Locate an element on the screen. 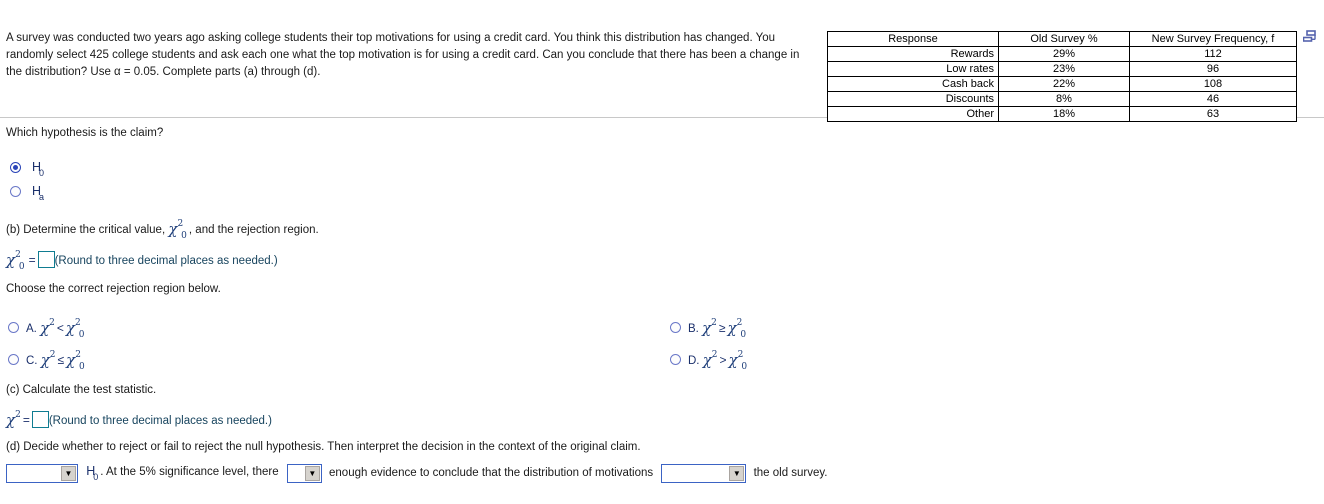  h0-subscript: 0 is located at coordinates (96, 477).